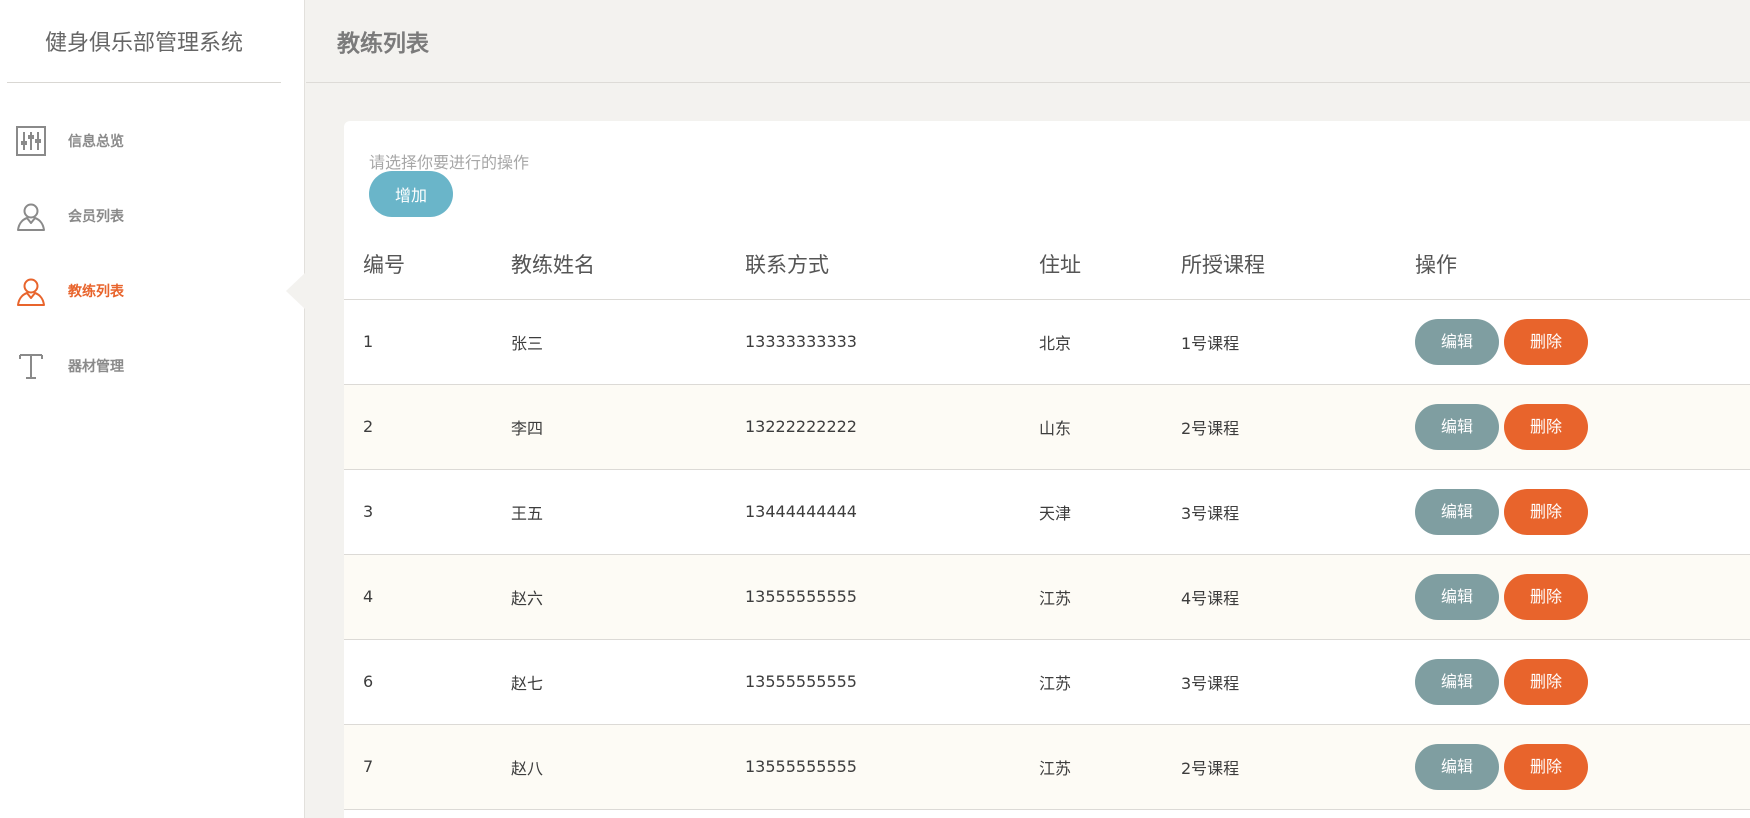 The width and height of the screenshot is (1750, 818). I want to click on column-header-course: 所授课程, so click(1279, 264).